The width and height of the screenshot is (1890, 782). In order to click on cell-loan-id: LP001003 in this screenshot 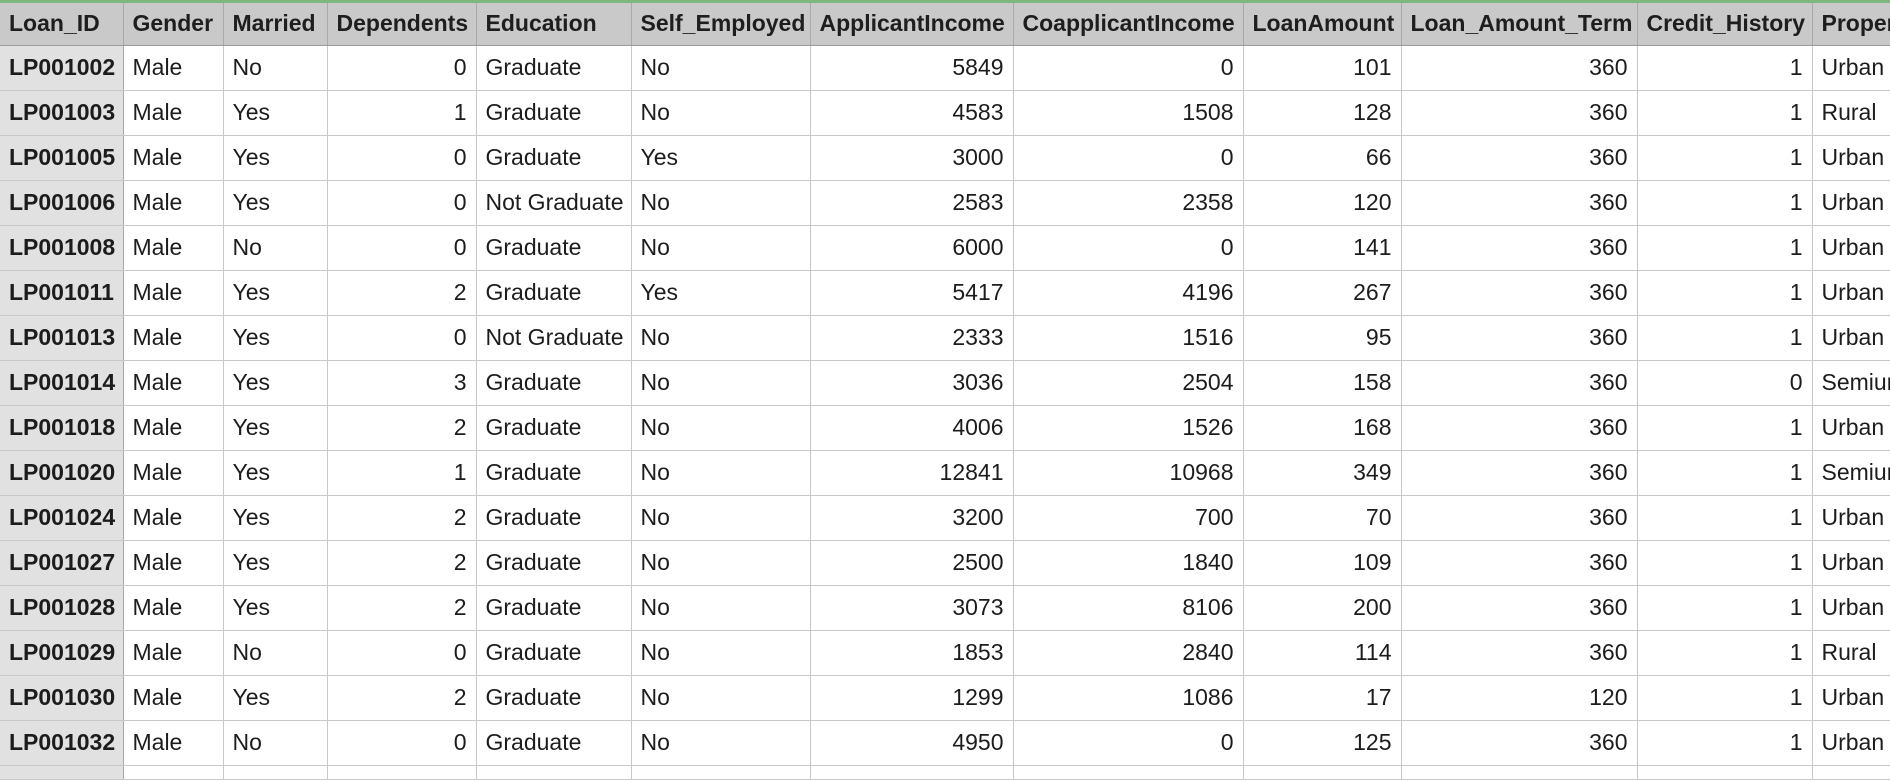, I will do `click(62, 113)`.